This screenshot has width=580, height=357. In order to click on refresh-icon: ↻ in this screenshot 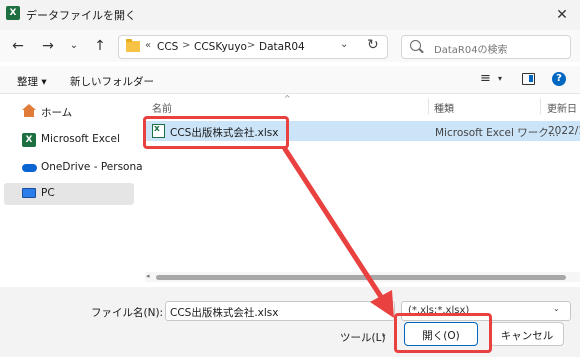, I will do `click(373, 45)`.